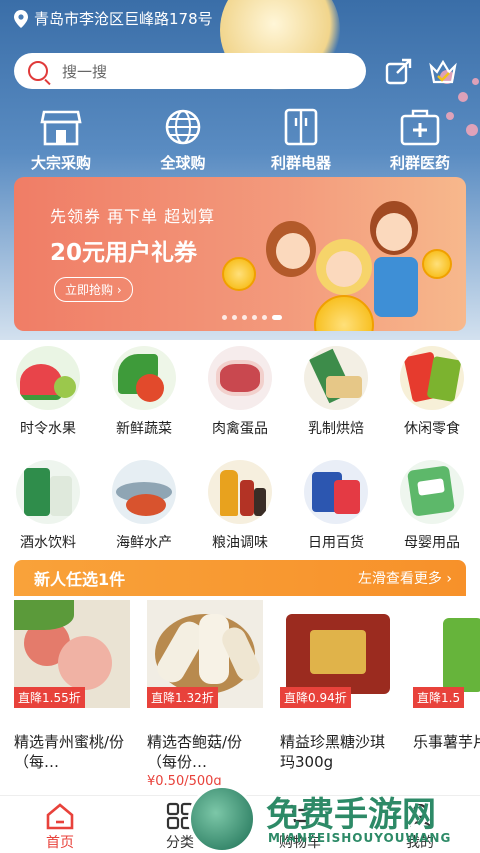 The height and width of the screenshot is (853, 480). Describe the element at coordinates (133, 216) in the screenshot. I see `banner-line1: 先领券 再下单 超划算` at that location.